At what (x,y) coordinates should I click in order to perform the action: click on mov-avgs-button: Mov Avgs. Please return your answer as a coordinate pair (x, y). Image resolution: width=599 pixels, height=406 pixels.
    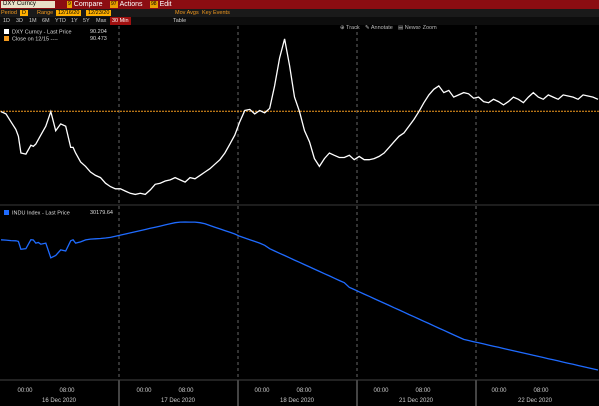
    Looking at the image, I should click on (187, 13).